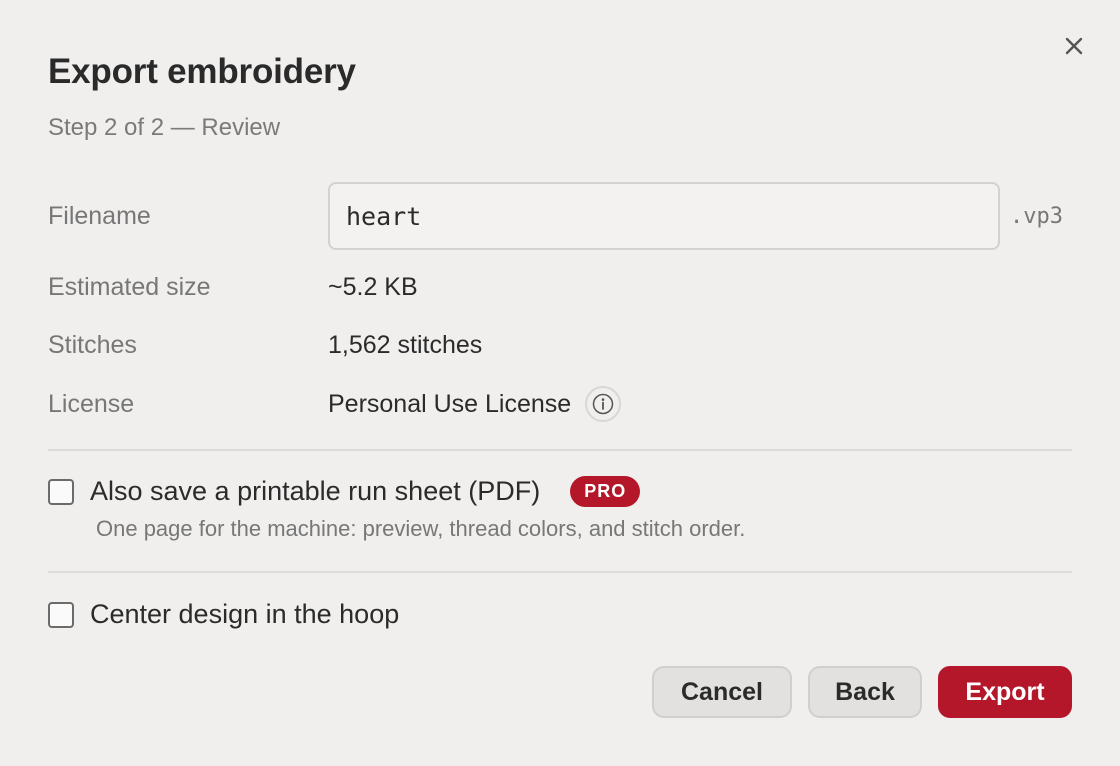  I want to click on close-button, so click(1074, 46).